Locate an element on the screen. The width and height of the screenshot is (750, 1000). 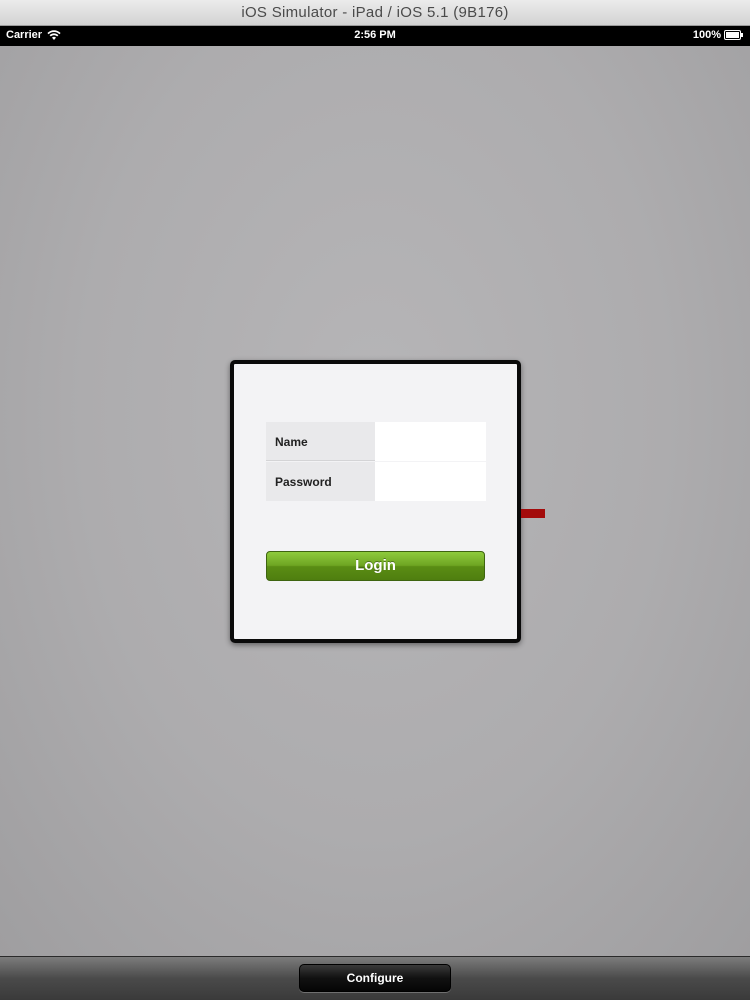
window-title: iOS Simulator - iPad / iOS 5.1 (9B176) is located at coordinates (375, 12).